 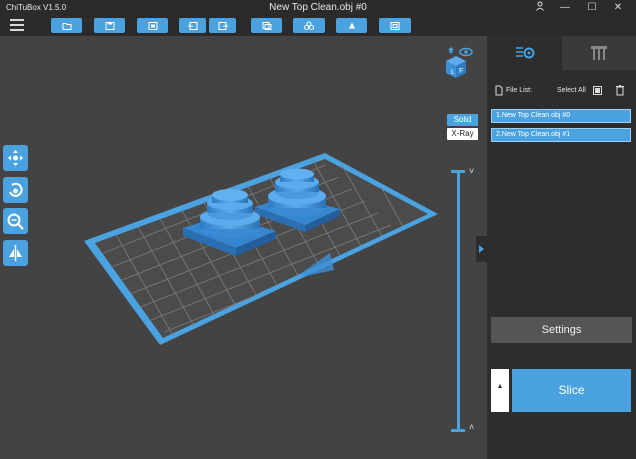 I want to click on undo-button, so click(x=192, y=25).